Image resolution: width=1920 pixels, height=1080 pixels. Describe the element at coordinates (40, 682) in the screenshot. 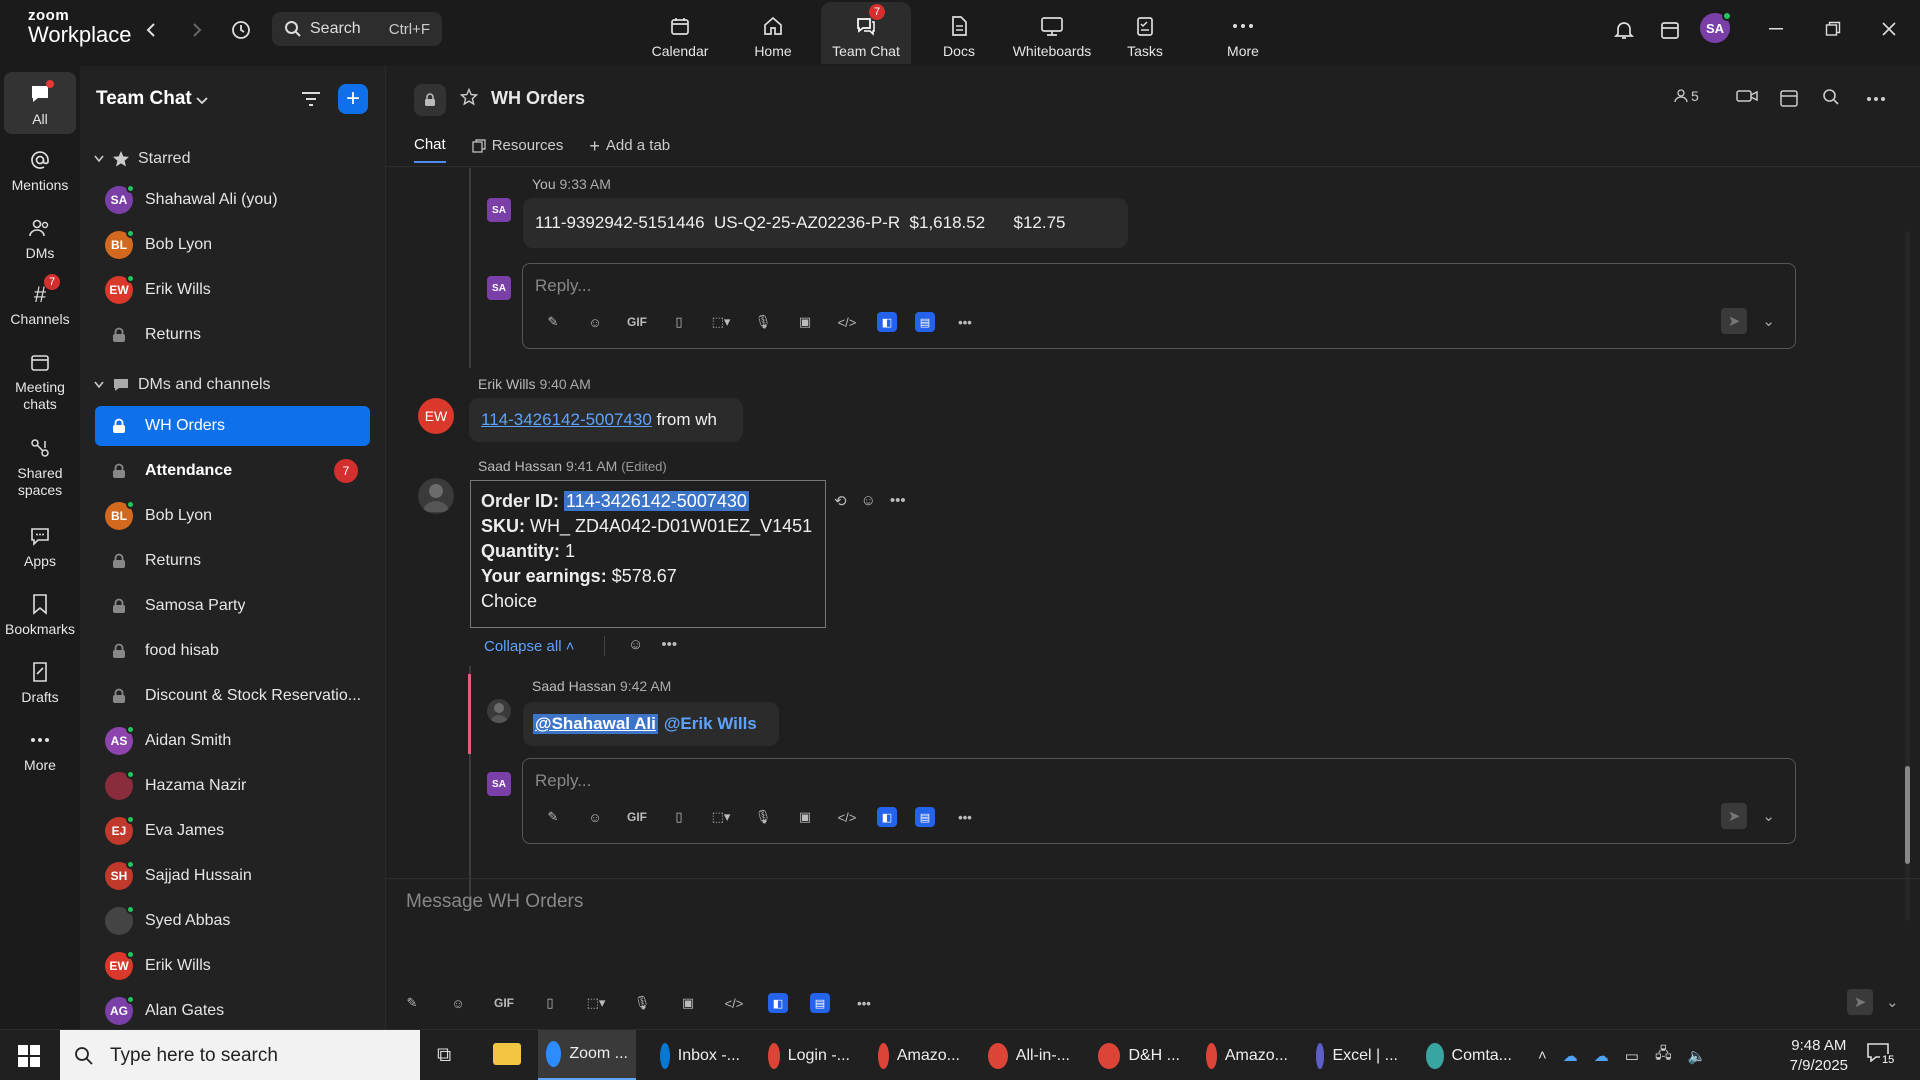

I see `rail-drafts: Drafts` at that location.